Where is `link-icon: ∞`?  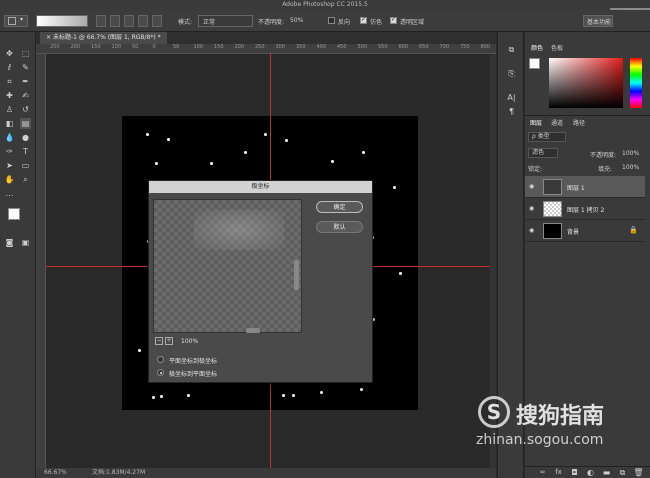 link-icon: ∞ is located at coordinates (542, 472).